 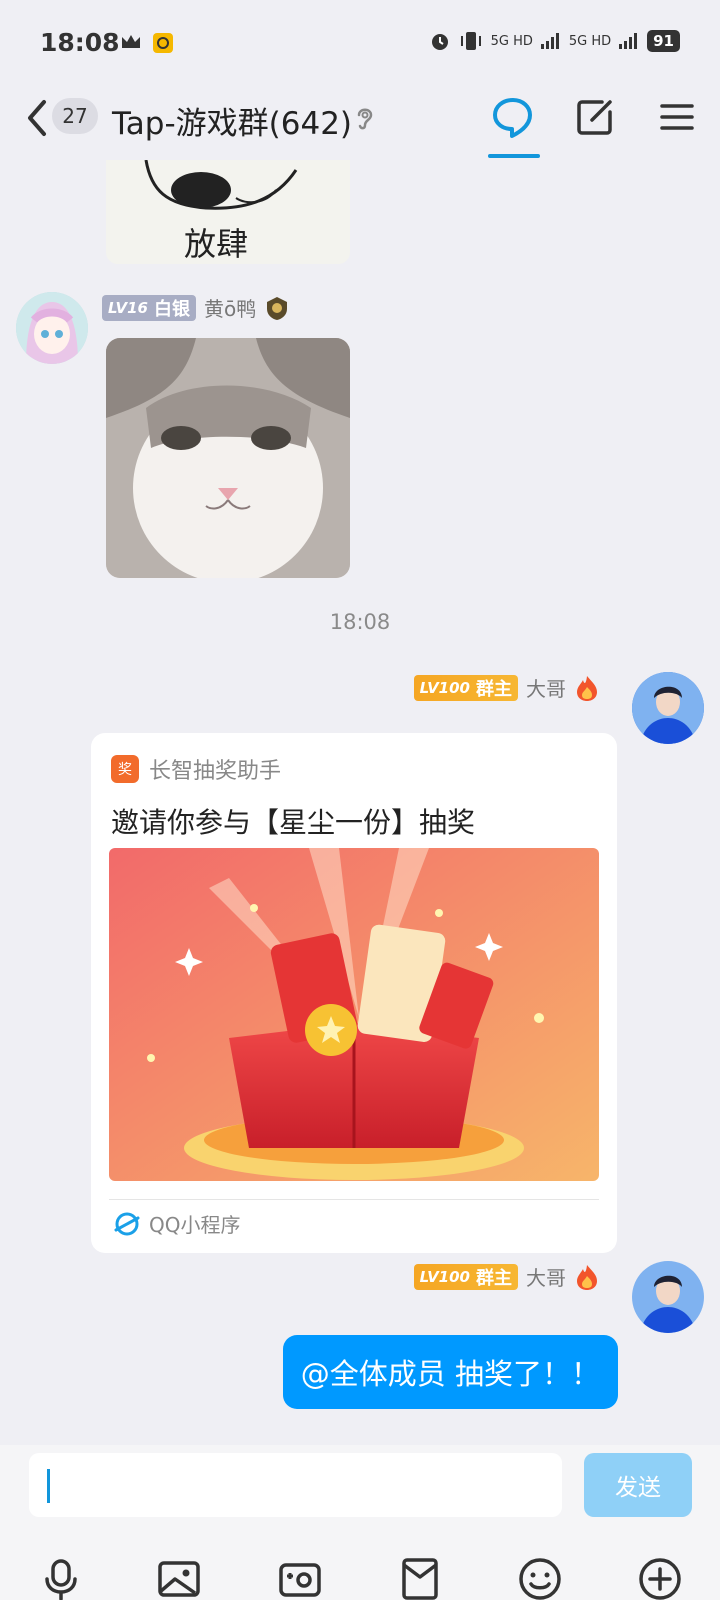 I want to click on status-left-icons, so click(x=147, y=43).